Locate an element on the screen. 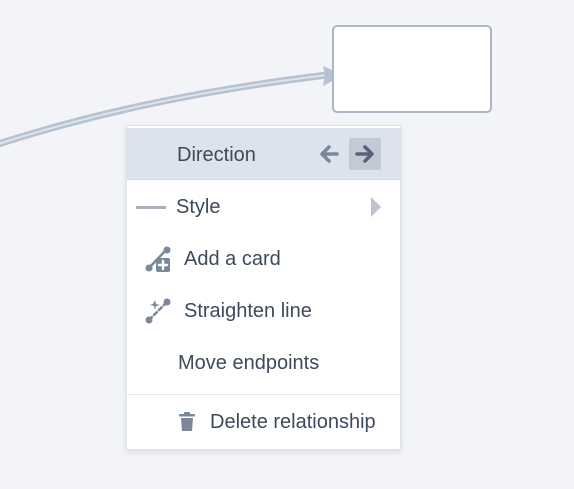 This screenshot has width=574, height=489. move-endpoints-label: Move endpoints is located at coordinates (249, 363).